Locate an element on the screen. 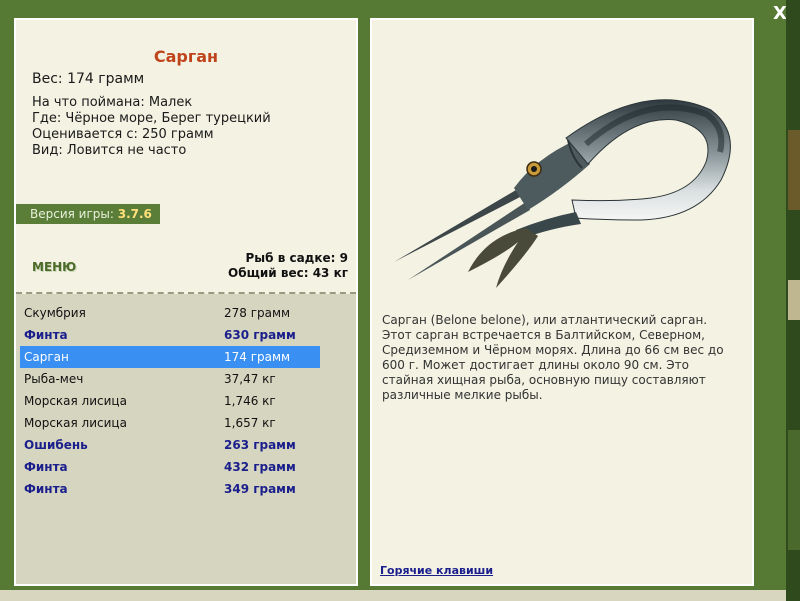  catch-fish-weight: 432 грамм is located at coordinates (260, 467).